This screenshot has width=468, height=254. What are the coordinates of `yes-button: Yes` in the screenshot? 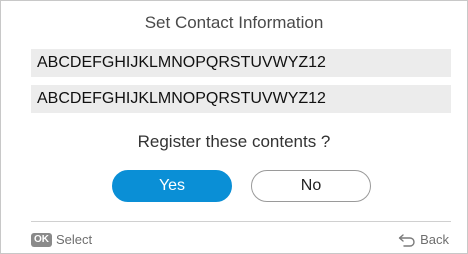 It's located at (172, 186).